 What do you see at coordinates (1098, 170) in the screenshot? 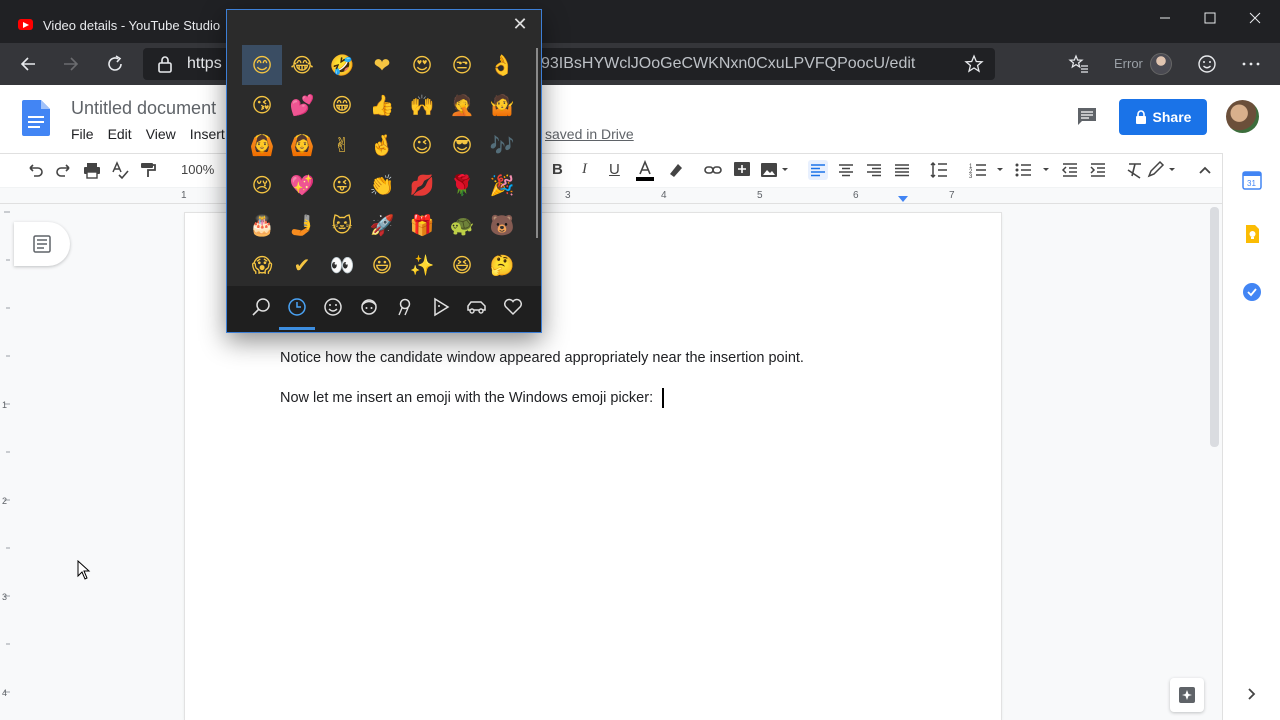
I see `increase-indent-icon` at bounding box center [1098, 170].